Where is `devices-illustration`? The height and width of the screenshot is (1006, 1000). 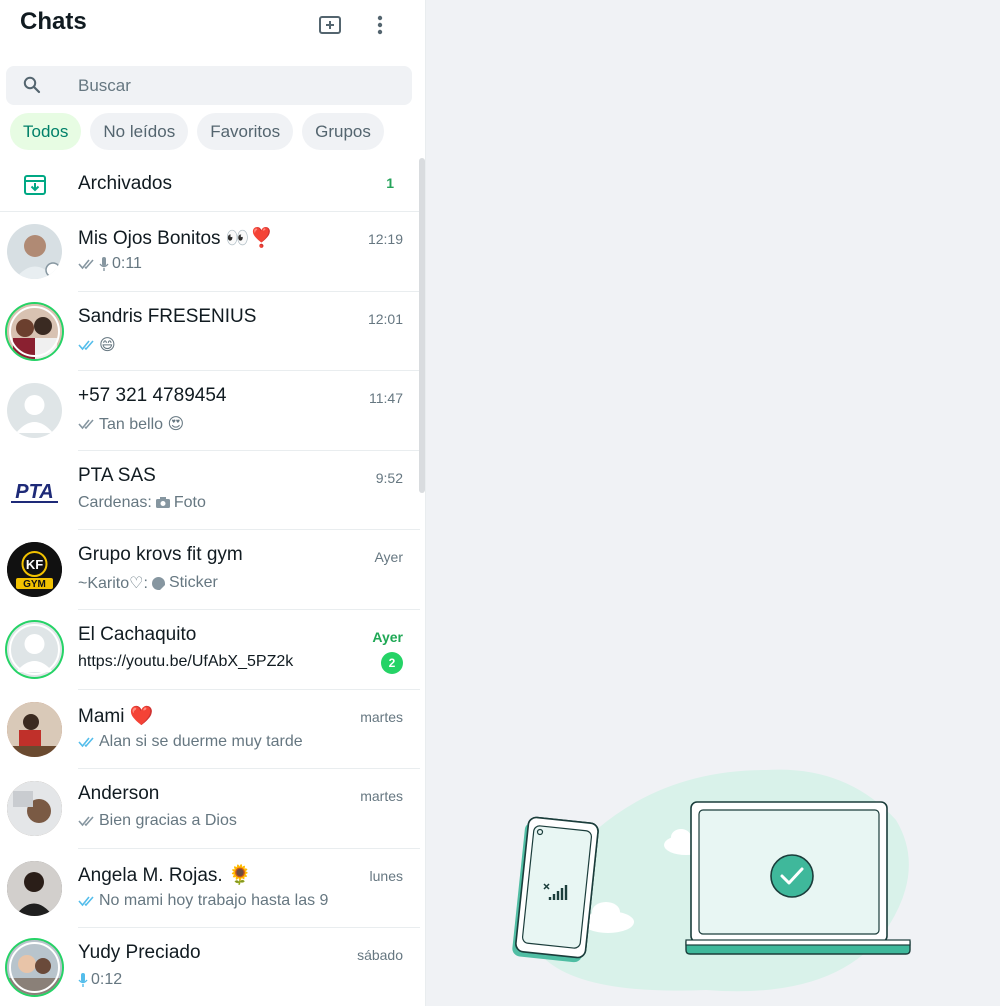 devices-illustration is located at coordinates (711, 880).